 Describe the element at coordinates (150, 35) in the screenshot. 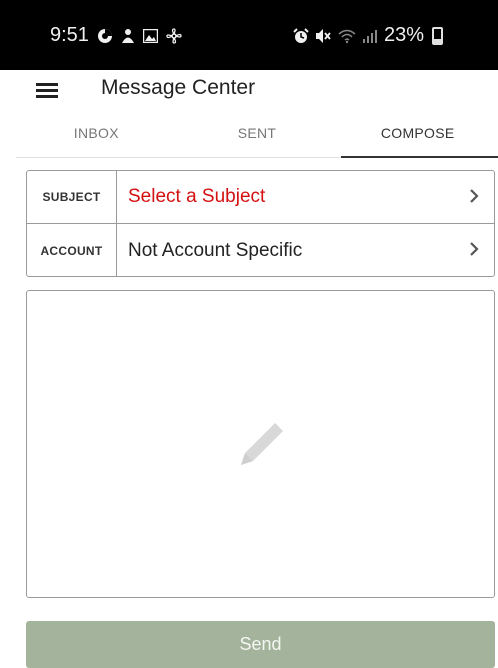

I see `image-icon` at that location.